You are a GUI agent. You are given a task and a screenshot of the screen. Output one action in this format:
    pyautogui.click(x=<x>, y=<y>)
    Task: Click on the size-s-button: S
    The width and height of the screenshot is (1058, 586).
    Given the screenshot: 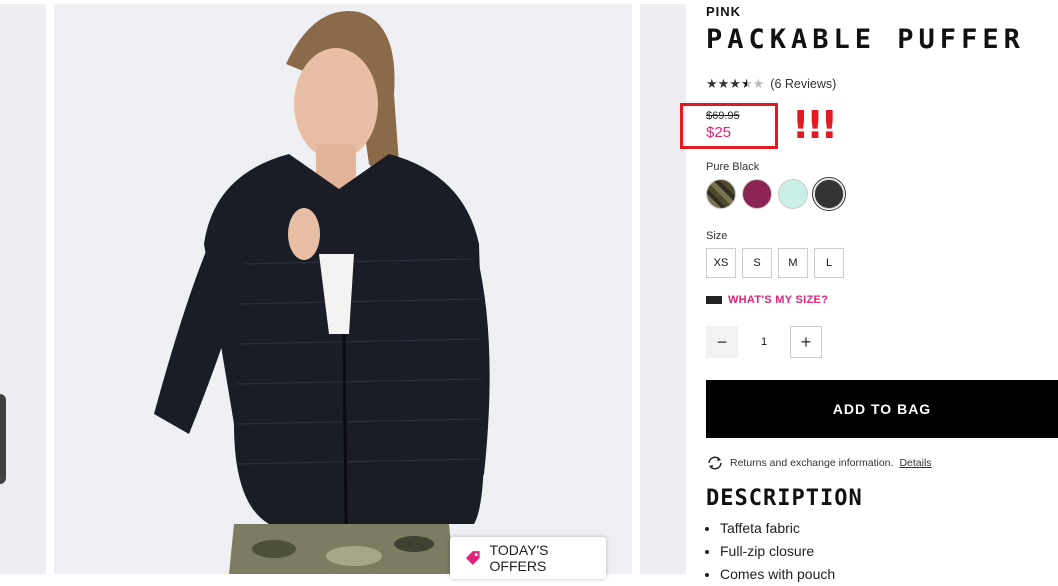 What is the action you would take?
    pyautogui.click(x=757, y=263)
    